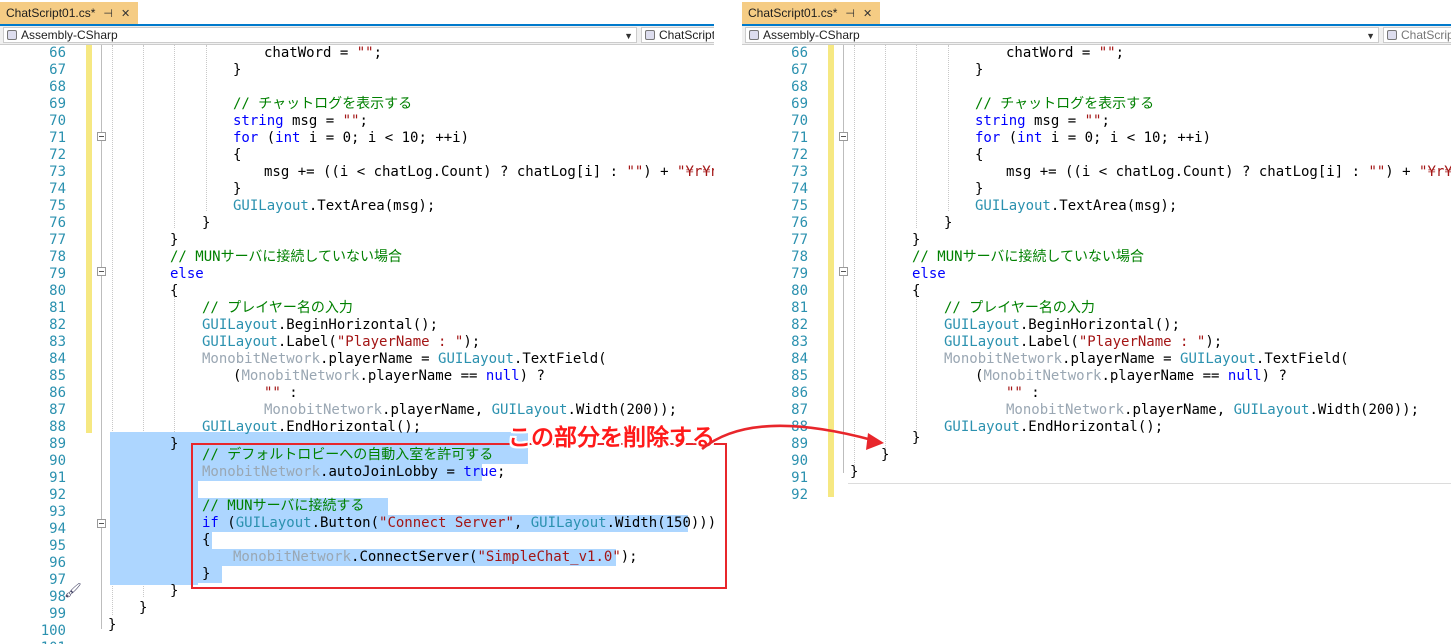 The height and width of the screenshot is (644, 1451). What do you see at coordinates (73, 591) in the screenshot?
I see `quick-actions-icon: 🖌` at bounding box center [73, 591].